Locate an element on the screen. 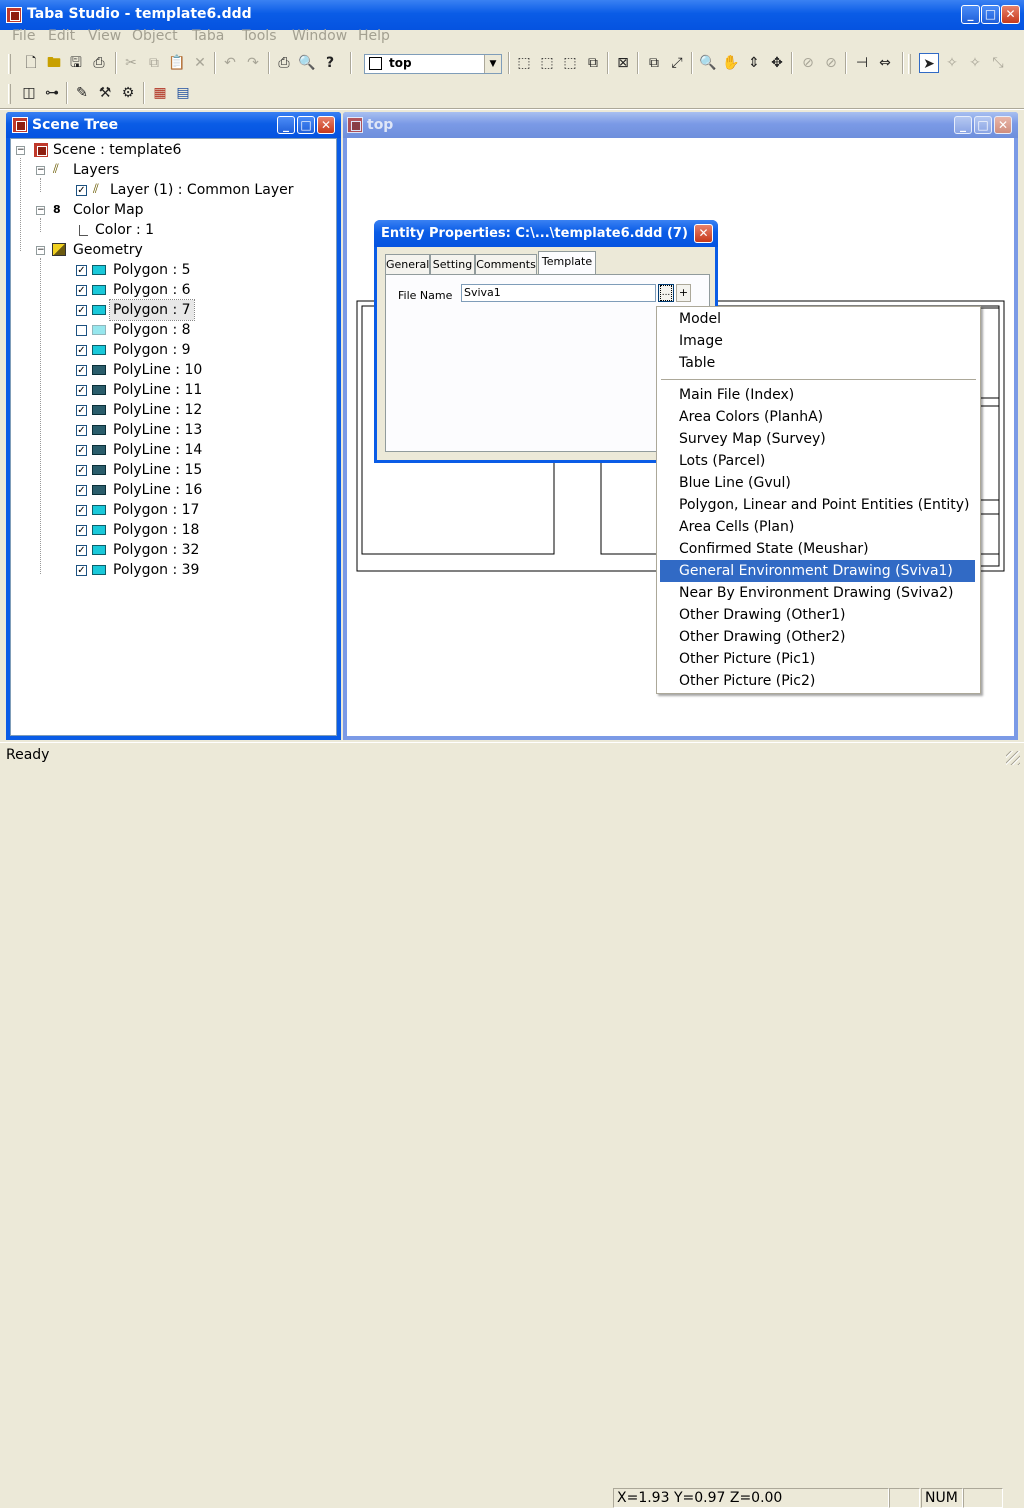 The height and width of the screenshot is (1508, 1024). box-stack-icon: ⧉ is located at coordinates (593, 63).